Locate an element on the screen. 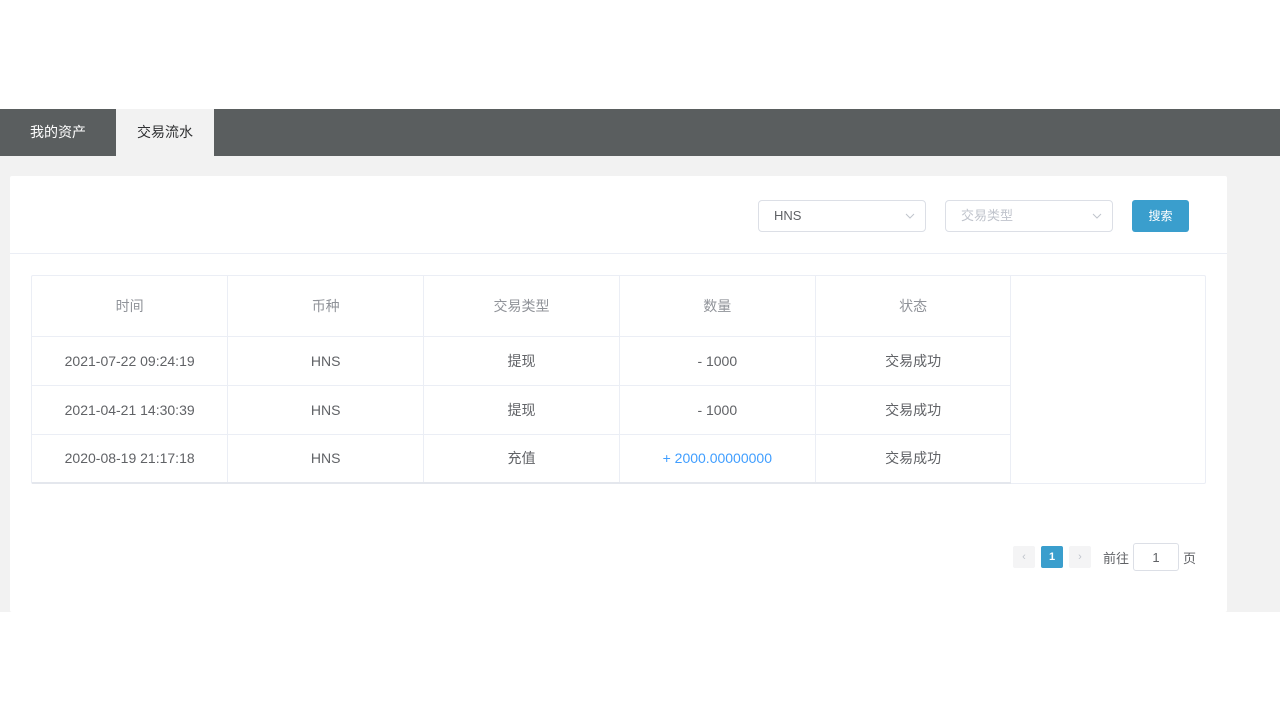 The width and height of the screenshot is (1280, 720). table-row: 2021-04-21 14:30:39 HNS 提现 - 1000 交易成功 is located at coordinates (522, 410).